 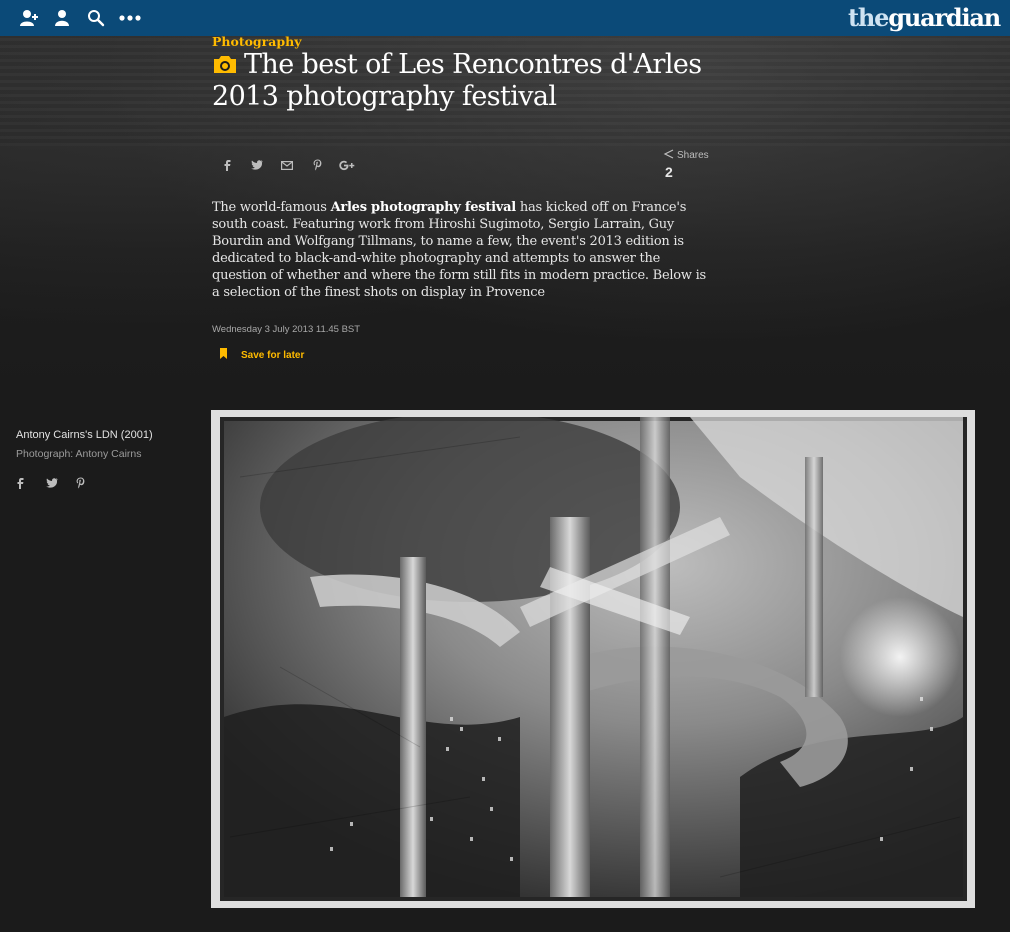 I want to click on email-icon, so click(x=287, y=165).